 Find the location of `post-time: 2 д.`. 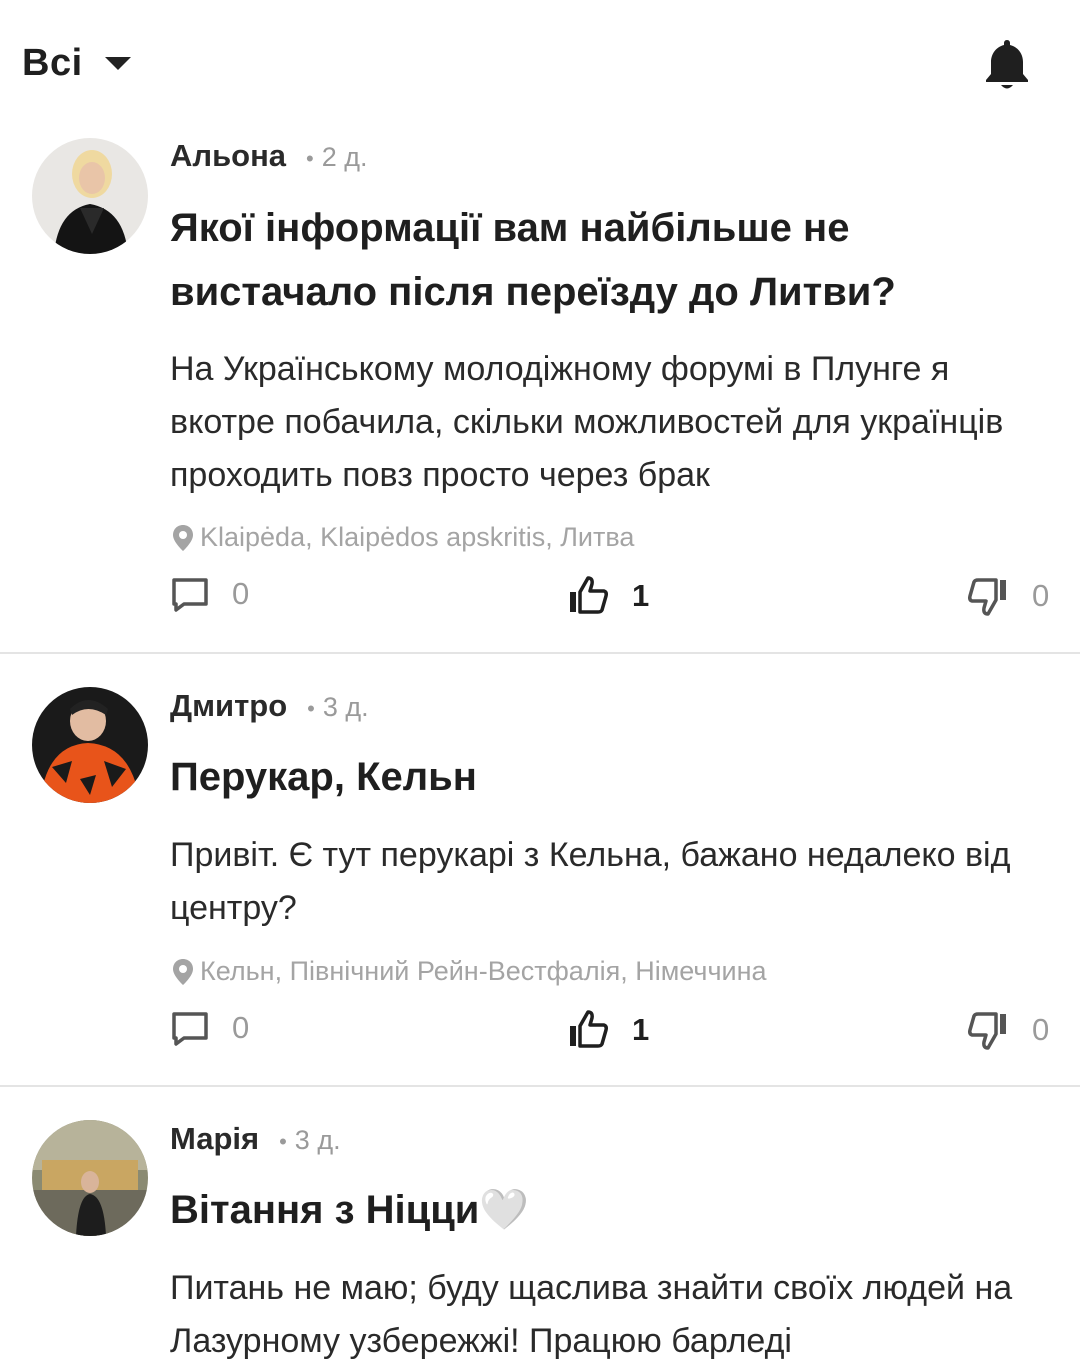

post-time: 2 д. is located at coordinates (344, 157).